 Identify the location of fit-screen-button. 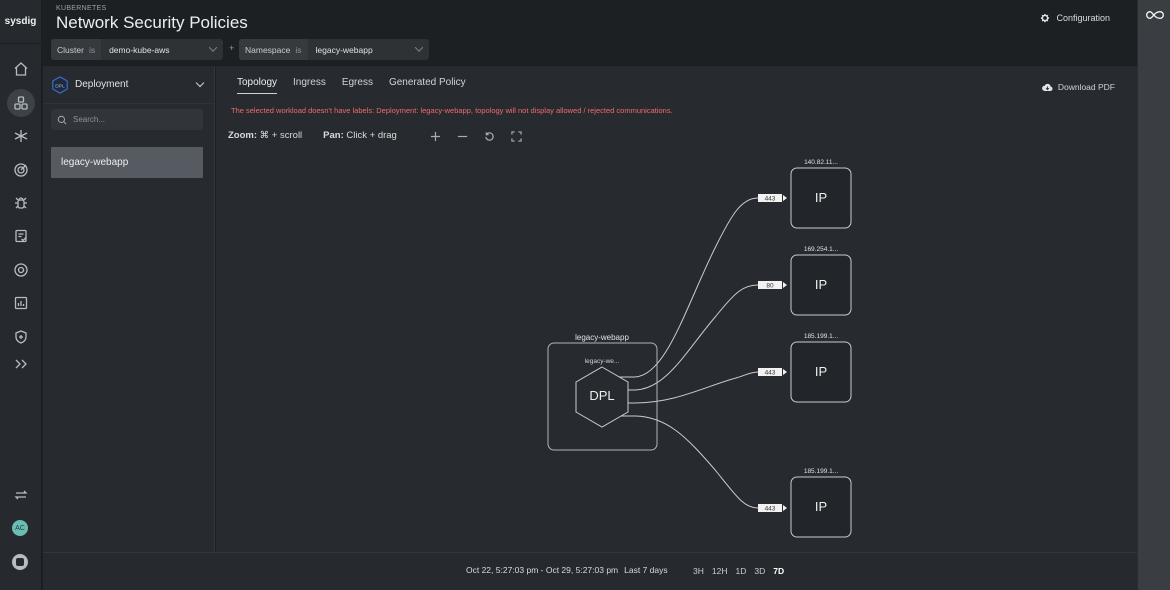
(516, 136).